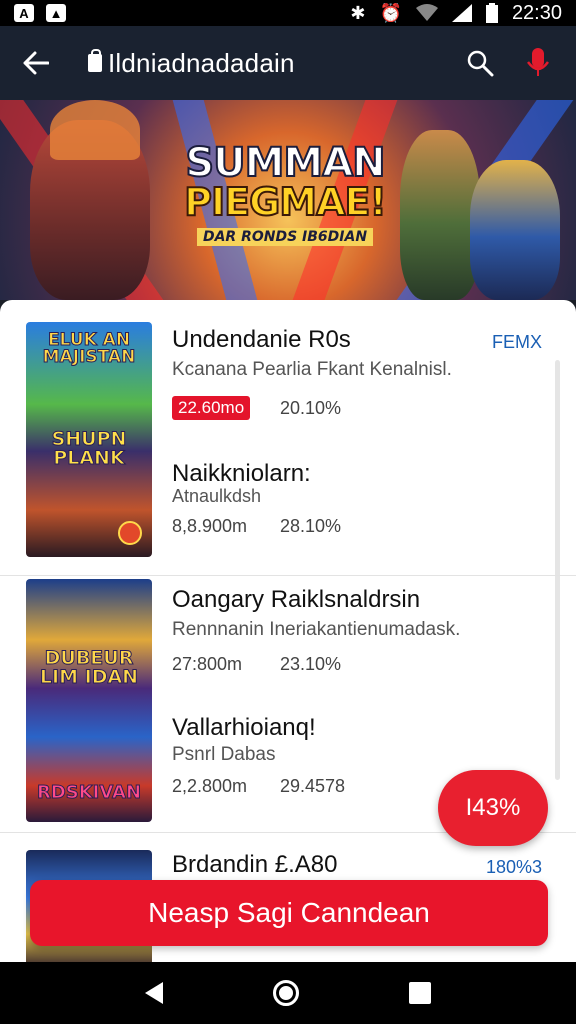 The image size is (576, 1024). Describe the element at coordinates (255, 864) in the screenshot. I see `item-title: Brdandin £.A80` at that location.